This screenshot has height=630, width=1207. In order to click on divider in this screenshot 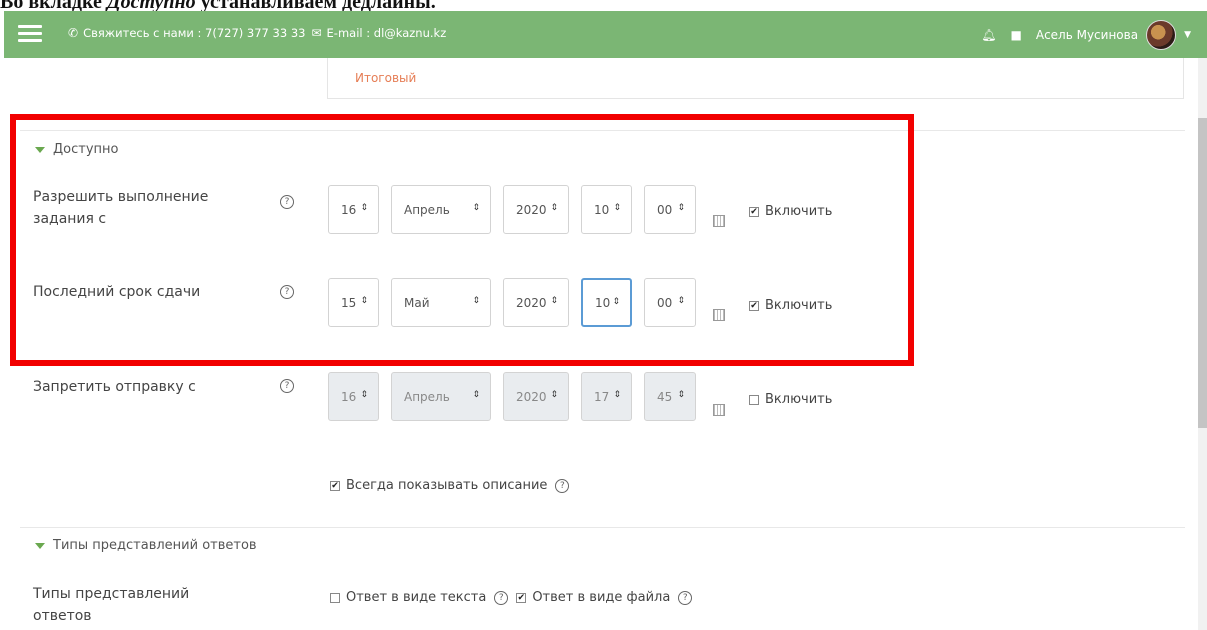, I will do `click(602, 527)`.